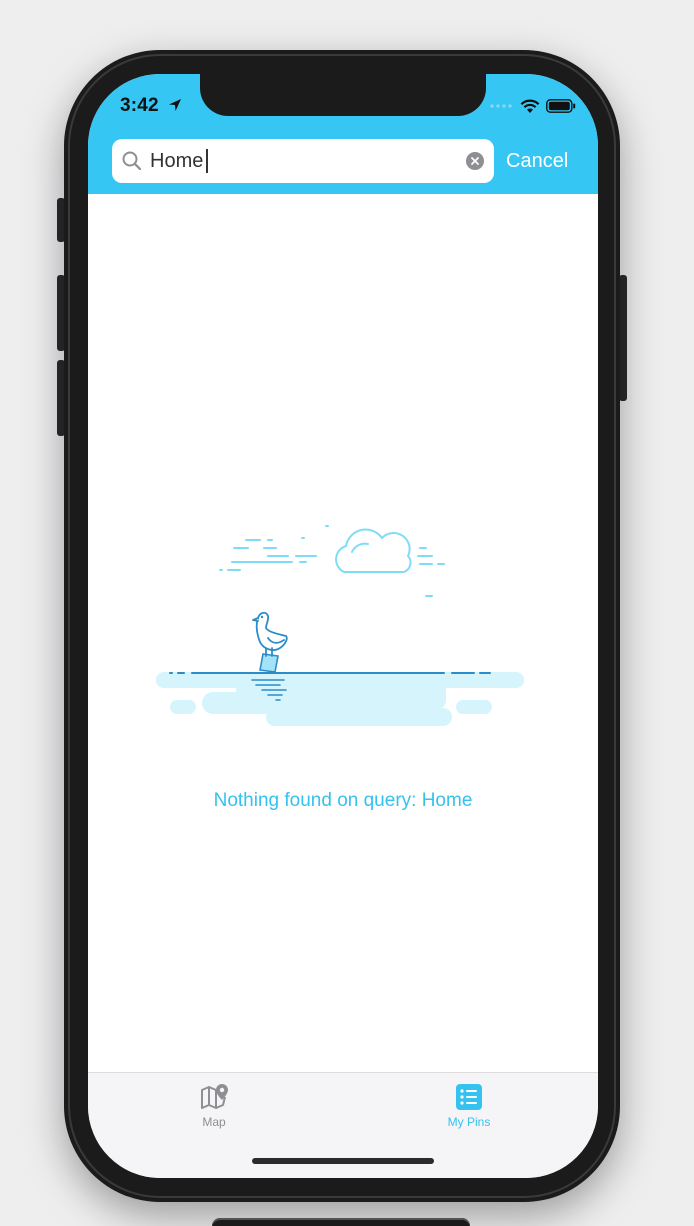 This screenshot has width=694, height=1226. Describe the element at coordinates (303, 161) in the screenshot. I see `search-field: Home` at that location.